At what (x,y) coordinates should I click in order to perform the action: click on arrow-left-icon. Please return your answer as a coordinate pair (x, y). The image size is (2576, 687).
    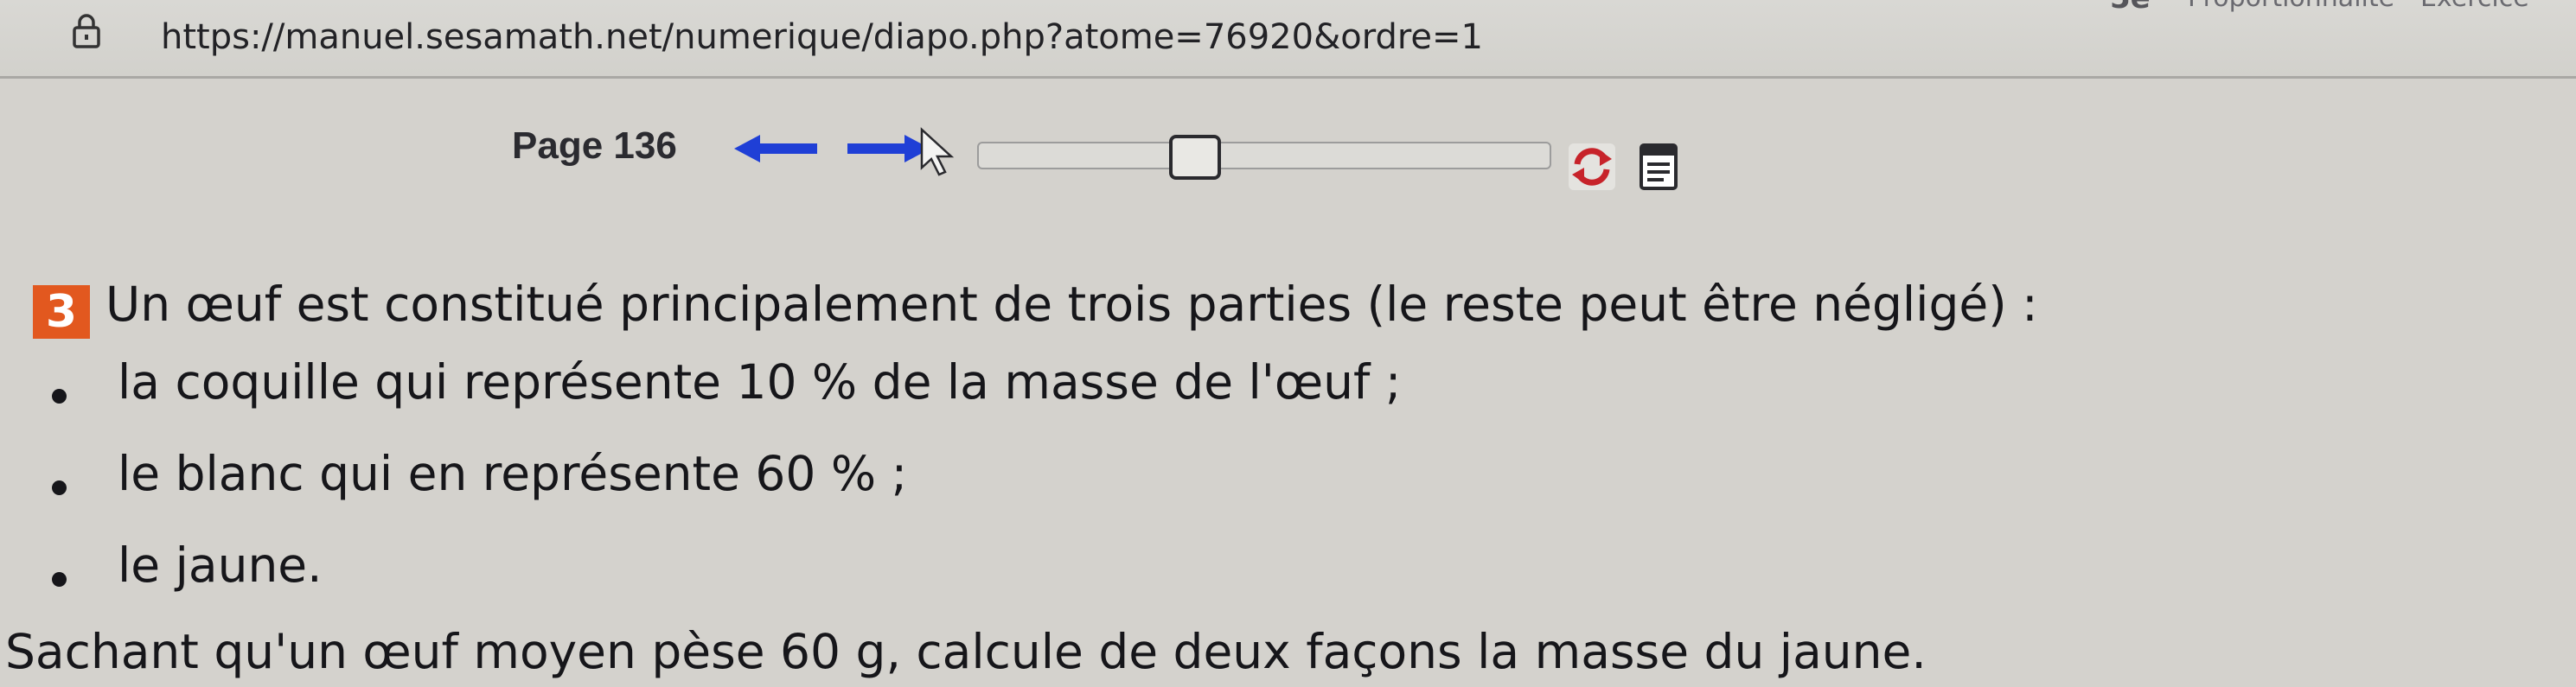
    Looking at the image, I should click on (779, 148).